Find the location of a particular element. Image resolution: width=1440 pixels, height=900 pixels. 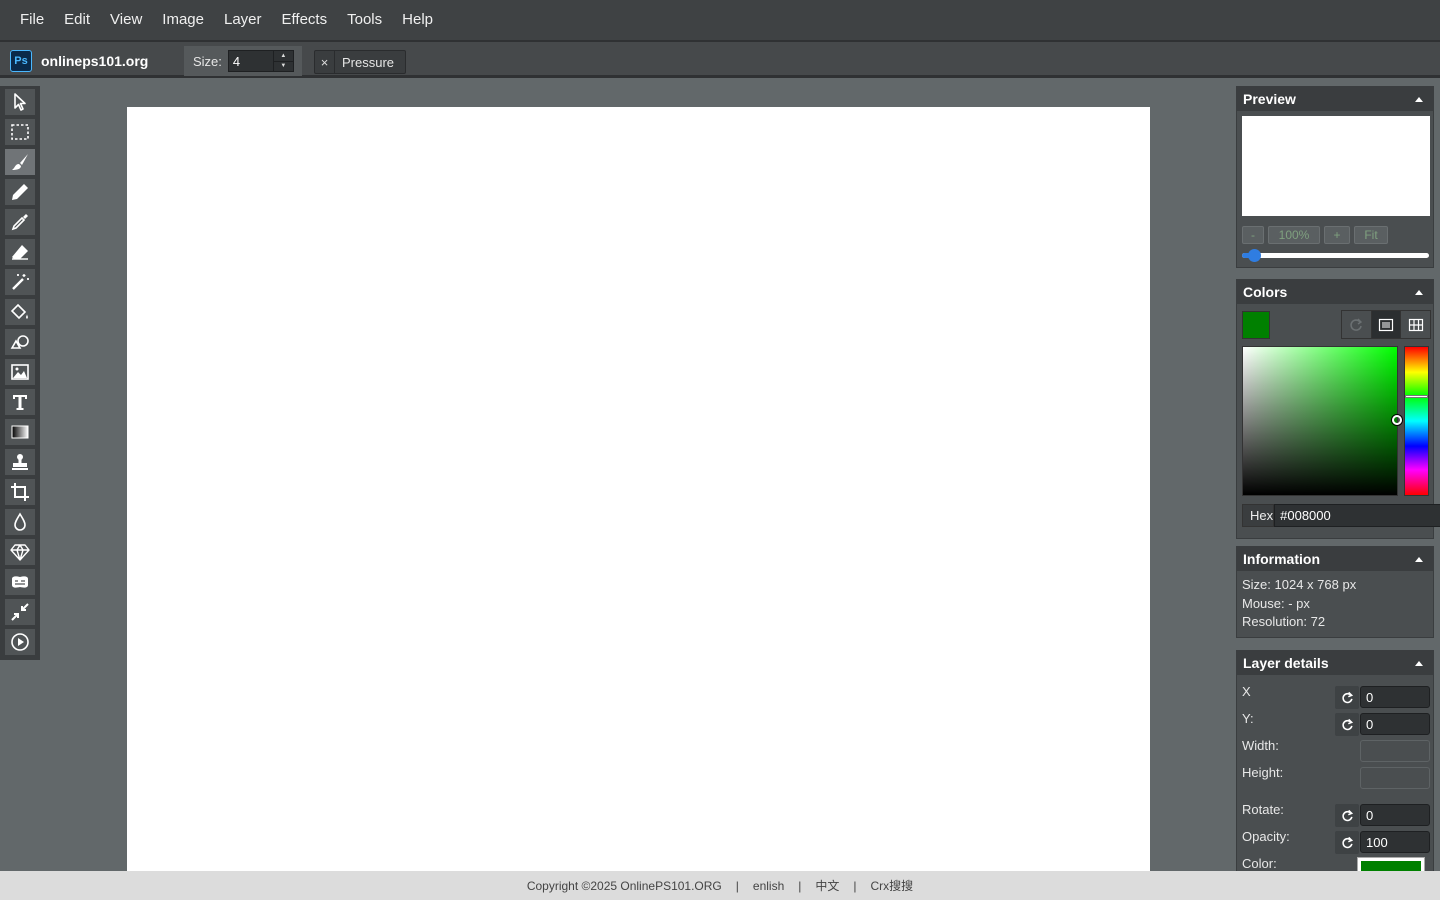

grid-icon is located at coordinates (1415, 324).